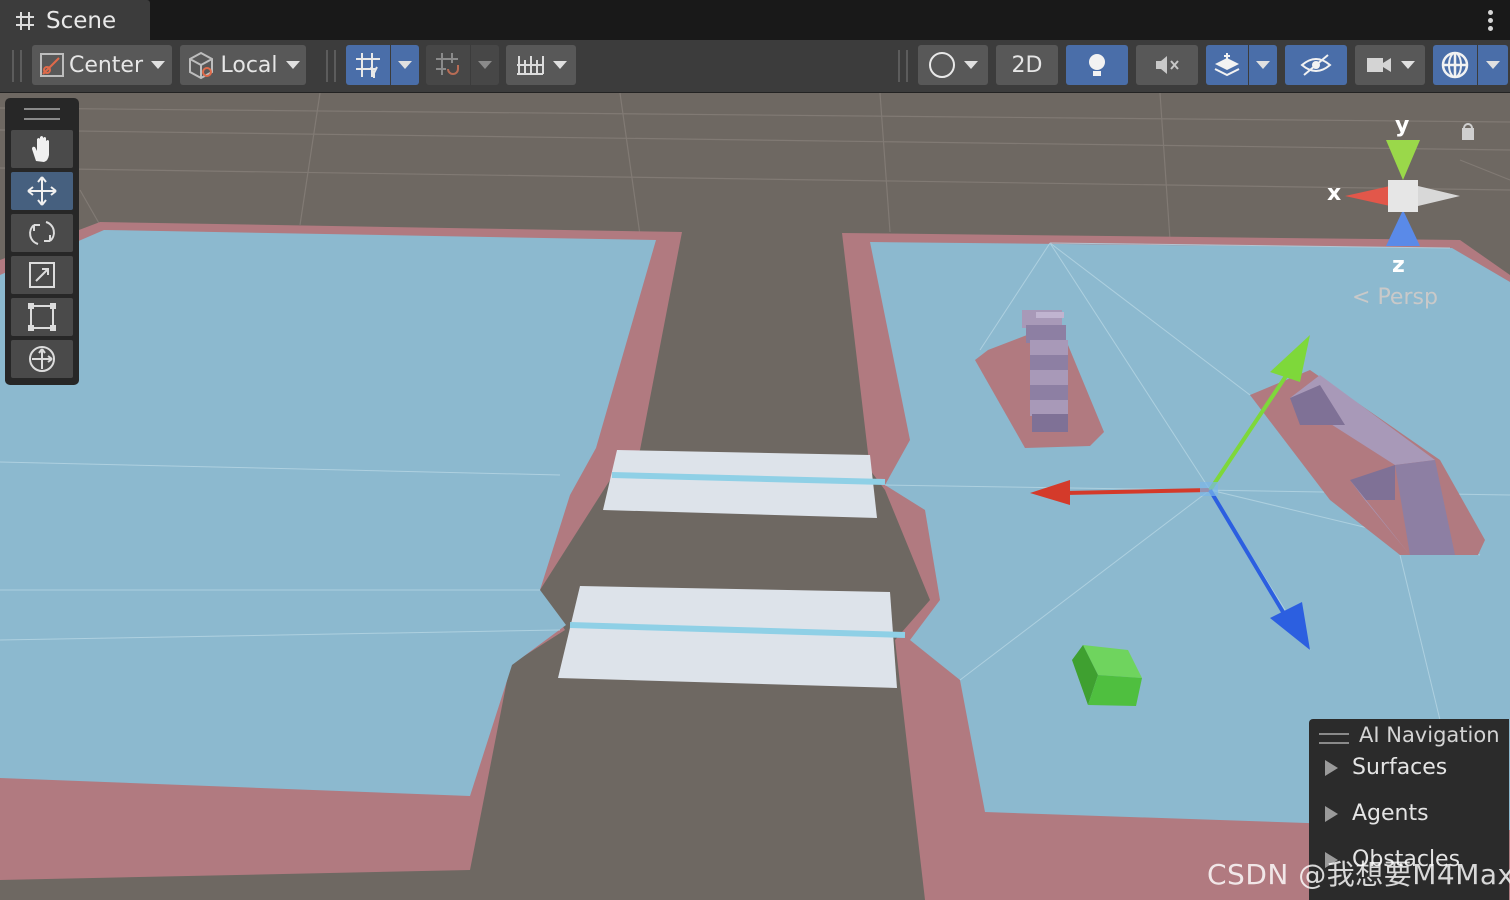  Describe the element at coordinates (1334, 193) in the screenshot. I see `axis-x-label: x` at that location.